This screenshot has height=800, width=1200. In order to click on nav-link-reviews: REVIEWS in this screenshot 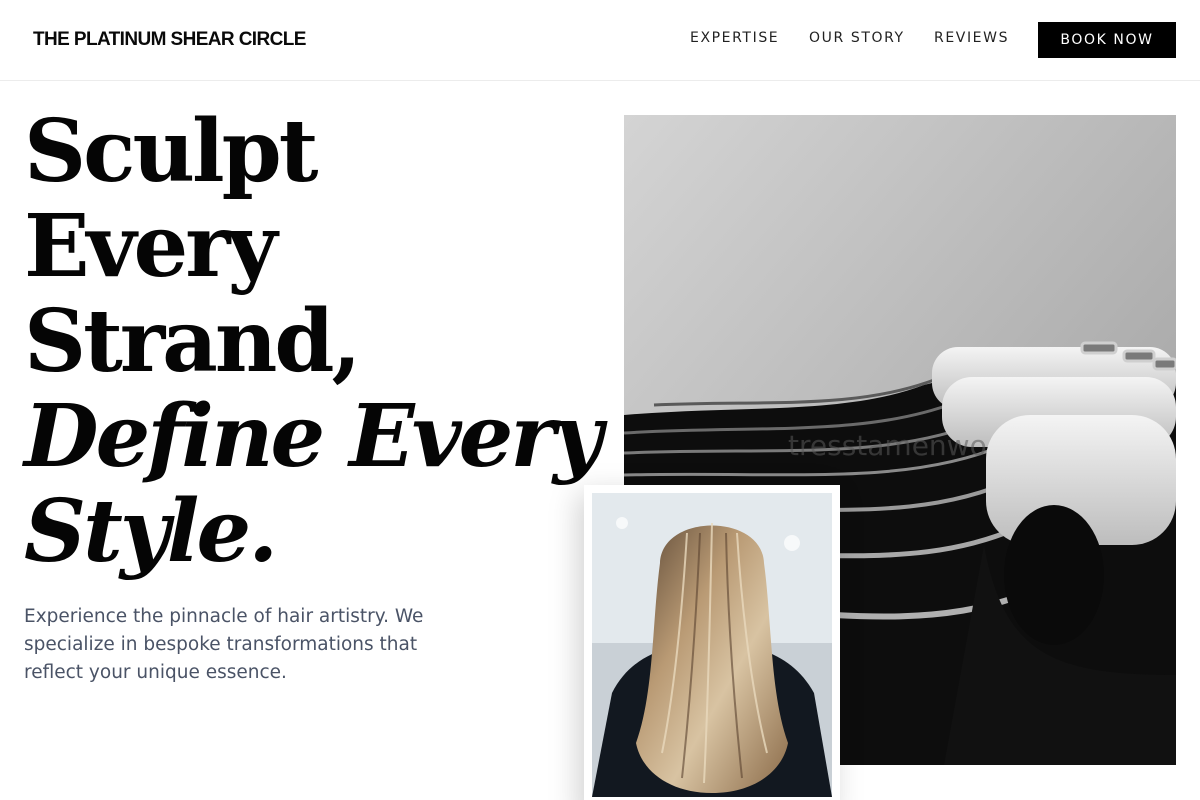, I will do `click(971, 38)`.